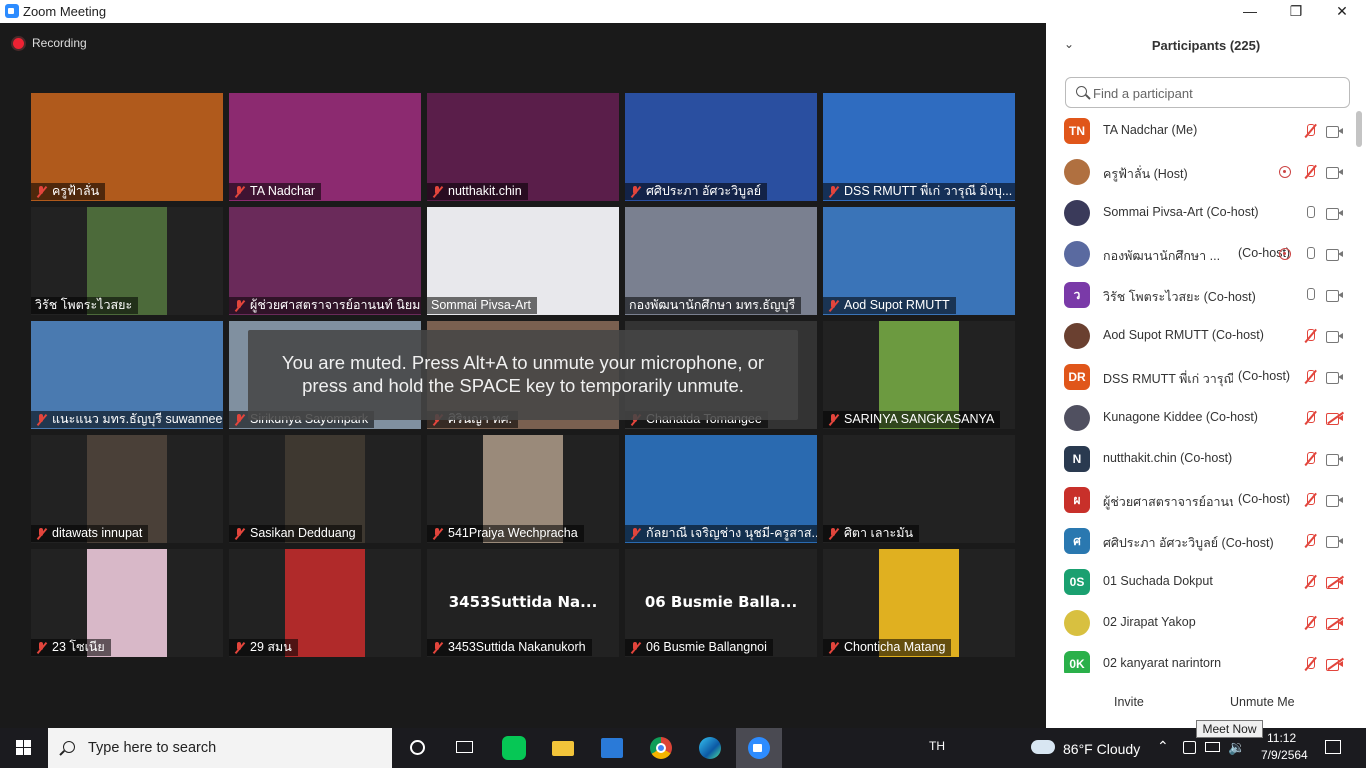  Describe the element at coordinates (1163, 746) in the screenshot. I see `tray-chevron-up-icon: ⌃` at that location.